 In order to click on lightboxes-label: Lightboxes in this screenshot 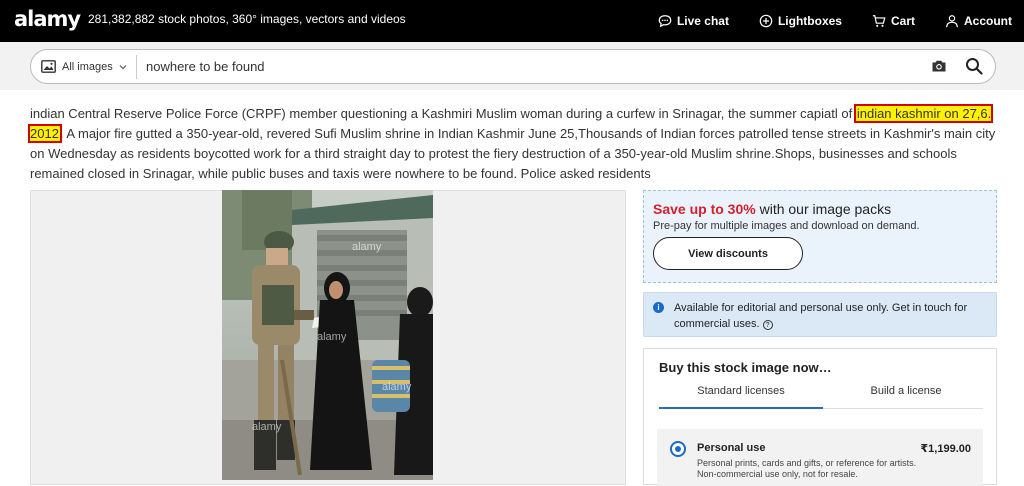, I will do `click(809, 21)`.